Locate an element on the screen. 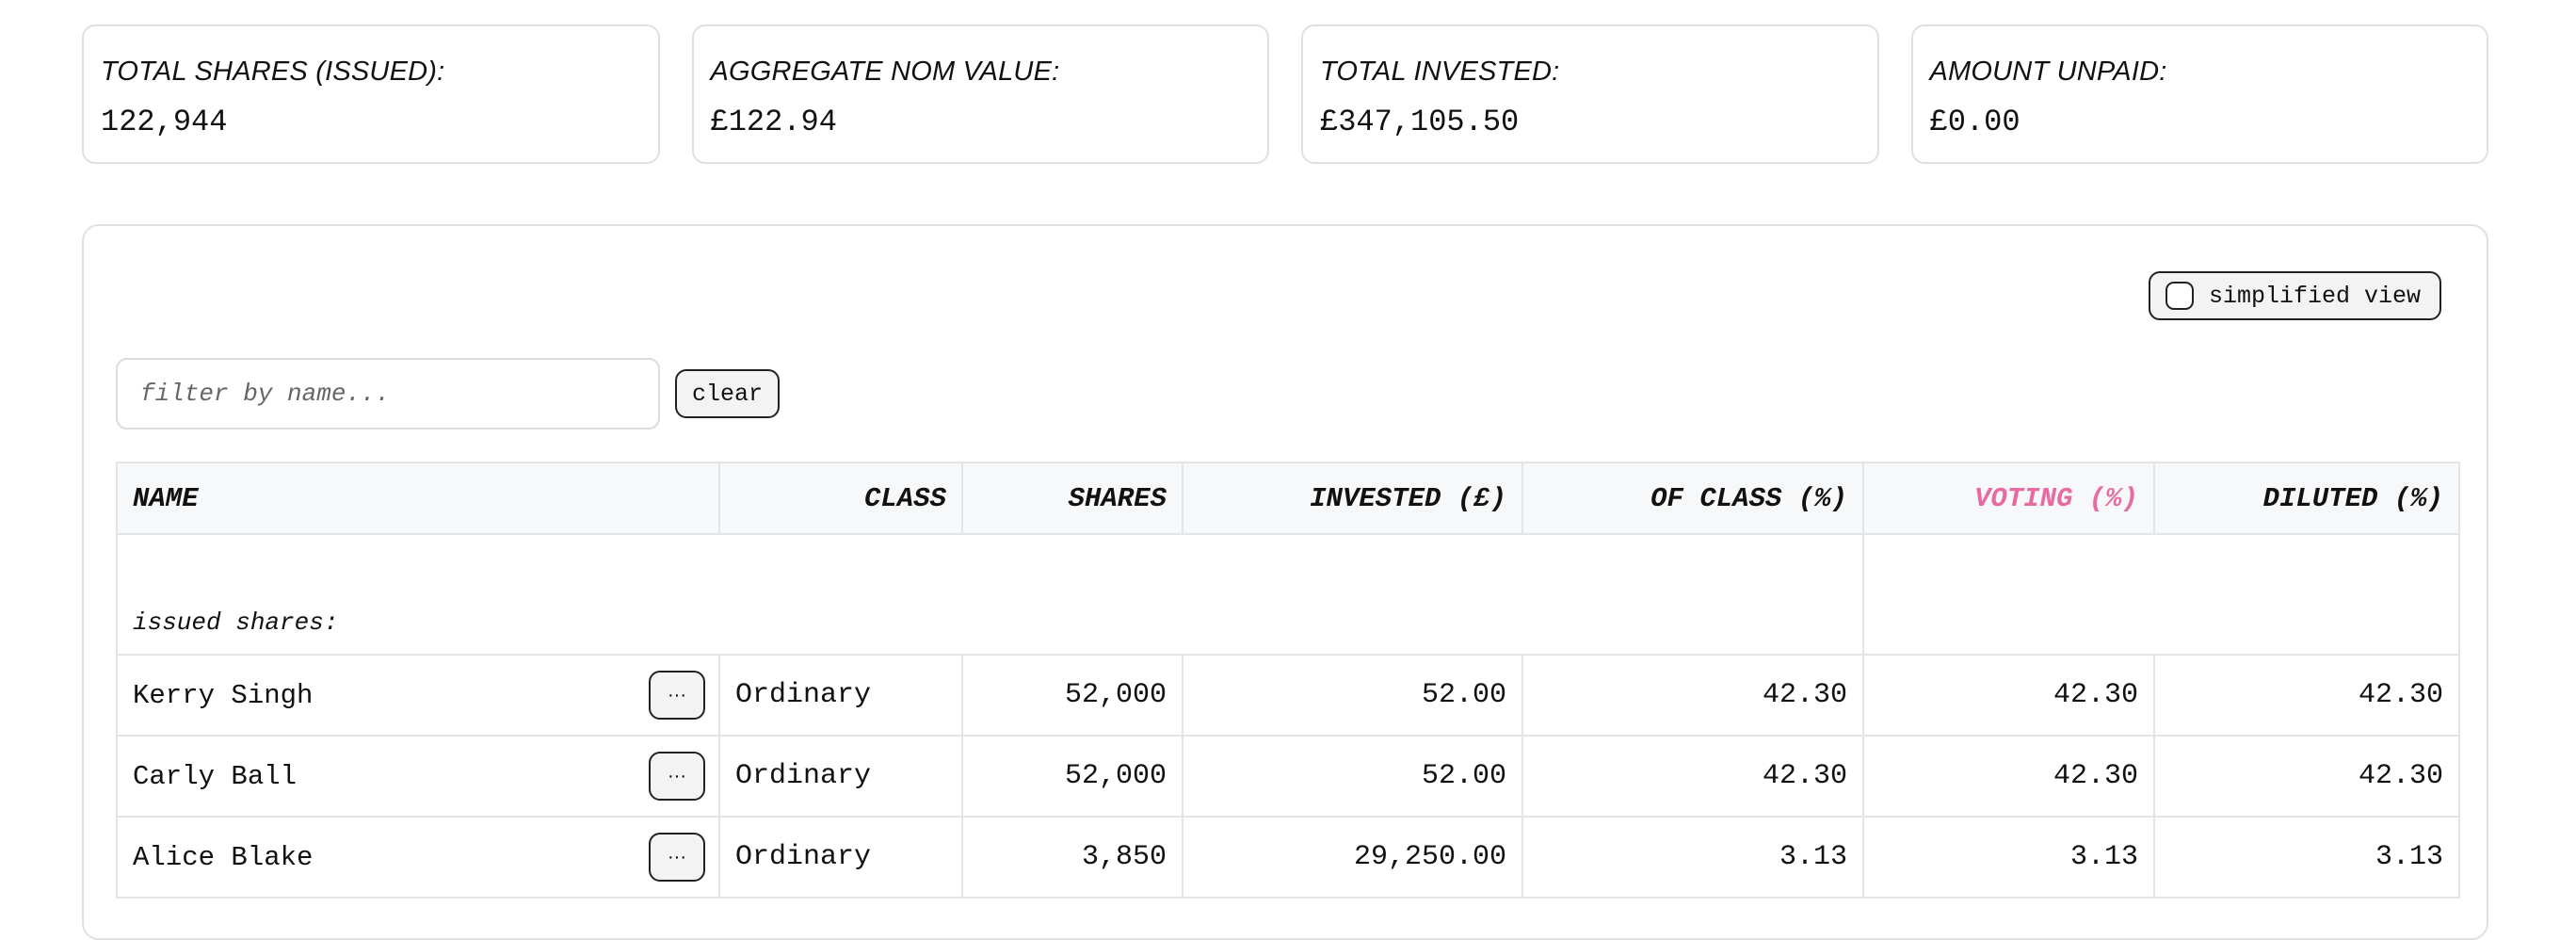 The height and width of the screenshot is (940, 2576). shares-cell: 3,850 is located at coordinates (1072, 857).